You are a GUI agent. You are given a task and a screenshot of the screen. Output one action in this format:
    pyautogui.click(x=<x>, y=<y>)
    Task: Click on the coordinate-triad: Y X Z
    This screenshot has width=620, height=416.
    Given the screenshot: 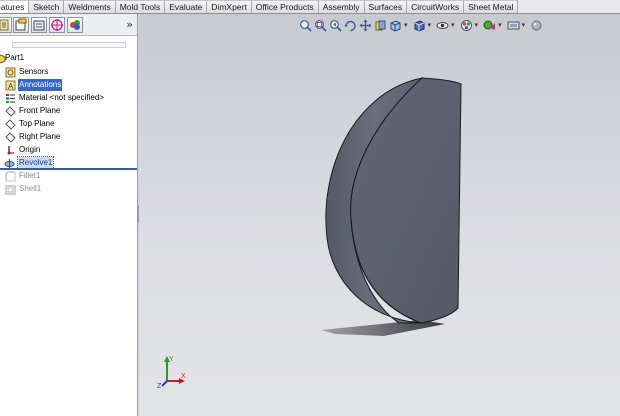 What is the action you would take?
    pyautogui.click(x=171, y=372)
    